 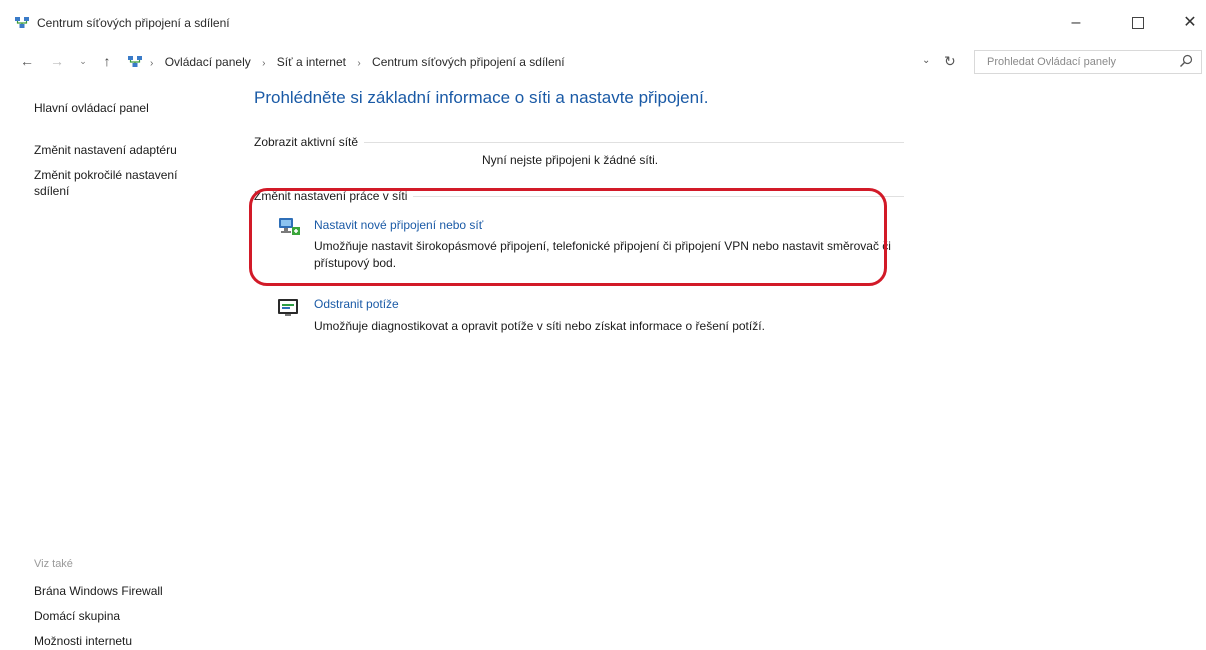 I want to click on maximize-icon, so click(x=1138, y=22).